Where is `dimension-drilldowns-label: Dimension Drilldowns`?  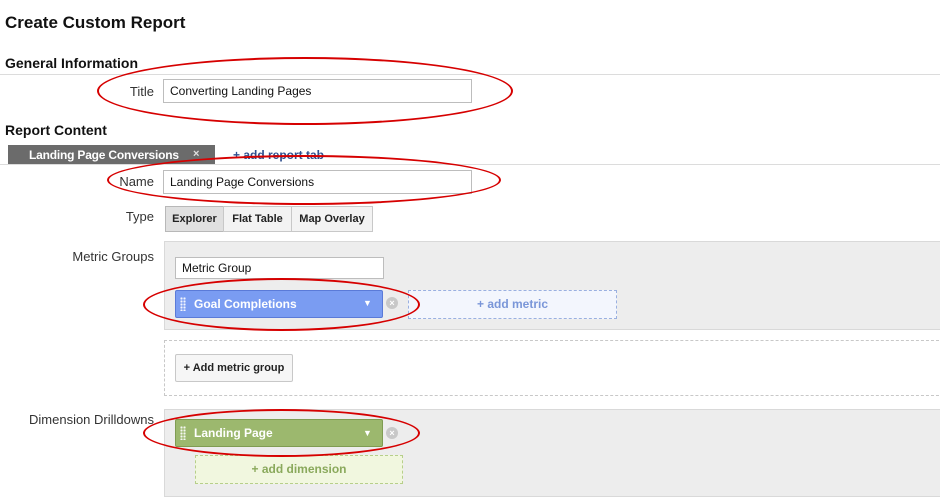 dimension-drilldowns-label: Dimension Drilldowns is located at coordinates (91, 419).